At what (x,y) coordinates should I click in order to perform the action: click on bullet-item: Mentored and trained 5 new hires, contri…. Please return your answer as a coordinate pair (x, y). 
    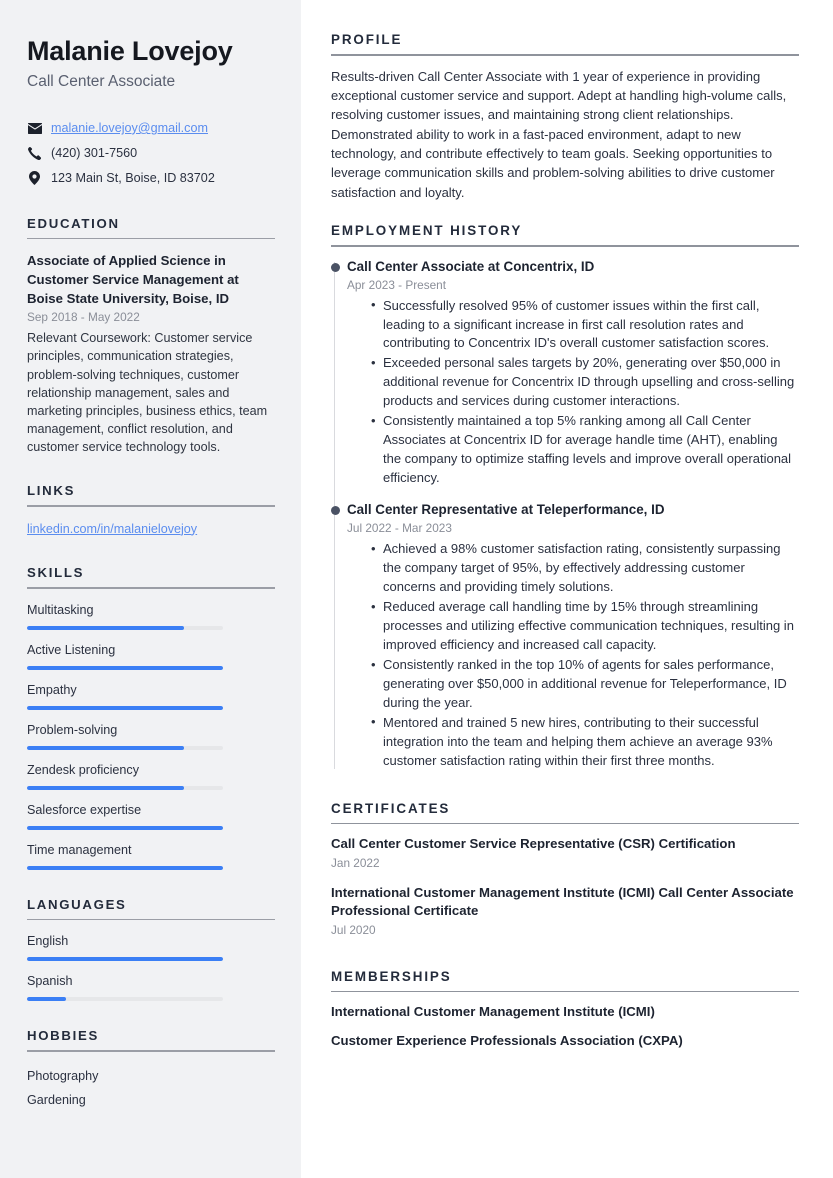
    Looking at the image, I should click on (585, 742).